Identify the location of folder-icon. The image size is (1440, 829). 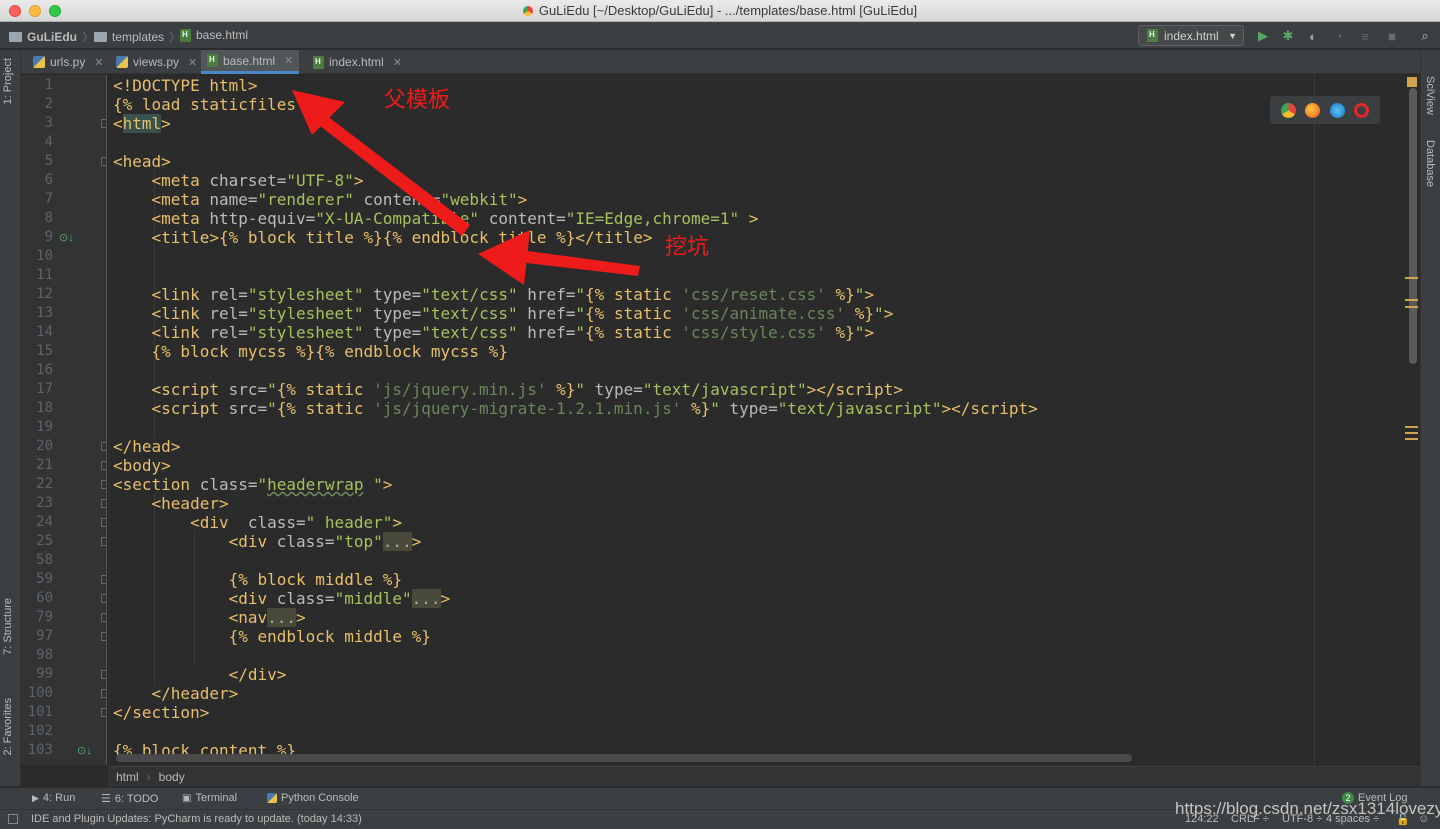
(15, 36).